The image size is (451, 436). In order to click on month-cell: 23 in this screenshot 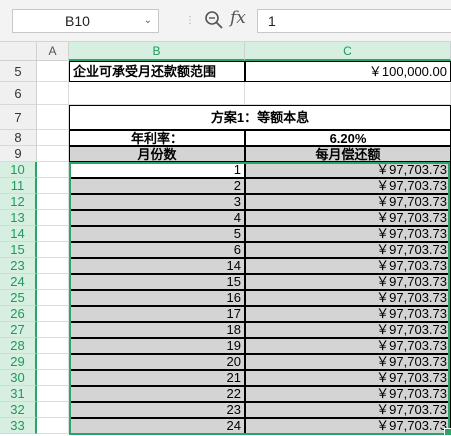, I will do `click(157, 410)`.